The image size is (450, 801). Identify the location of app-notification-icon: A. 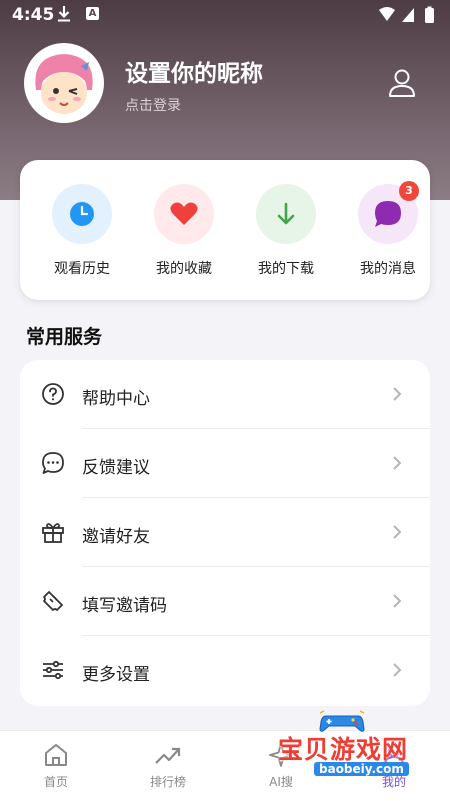
(92, 13).